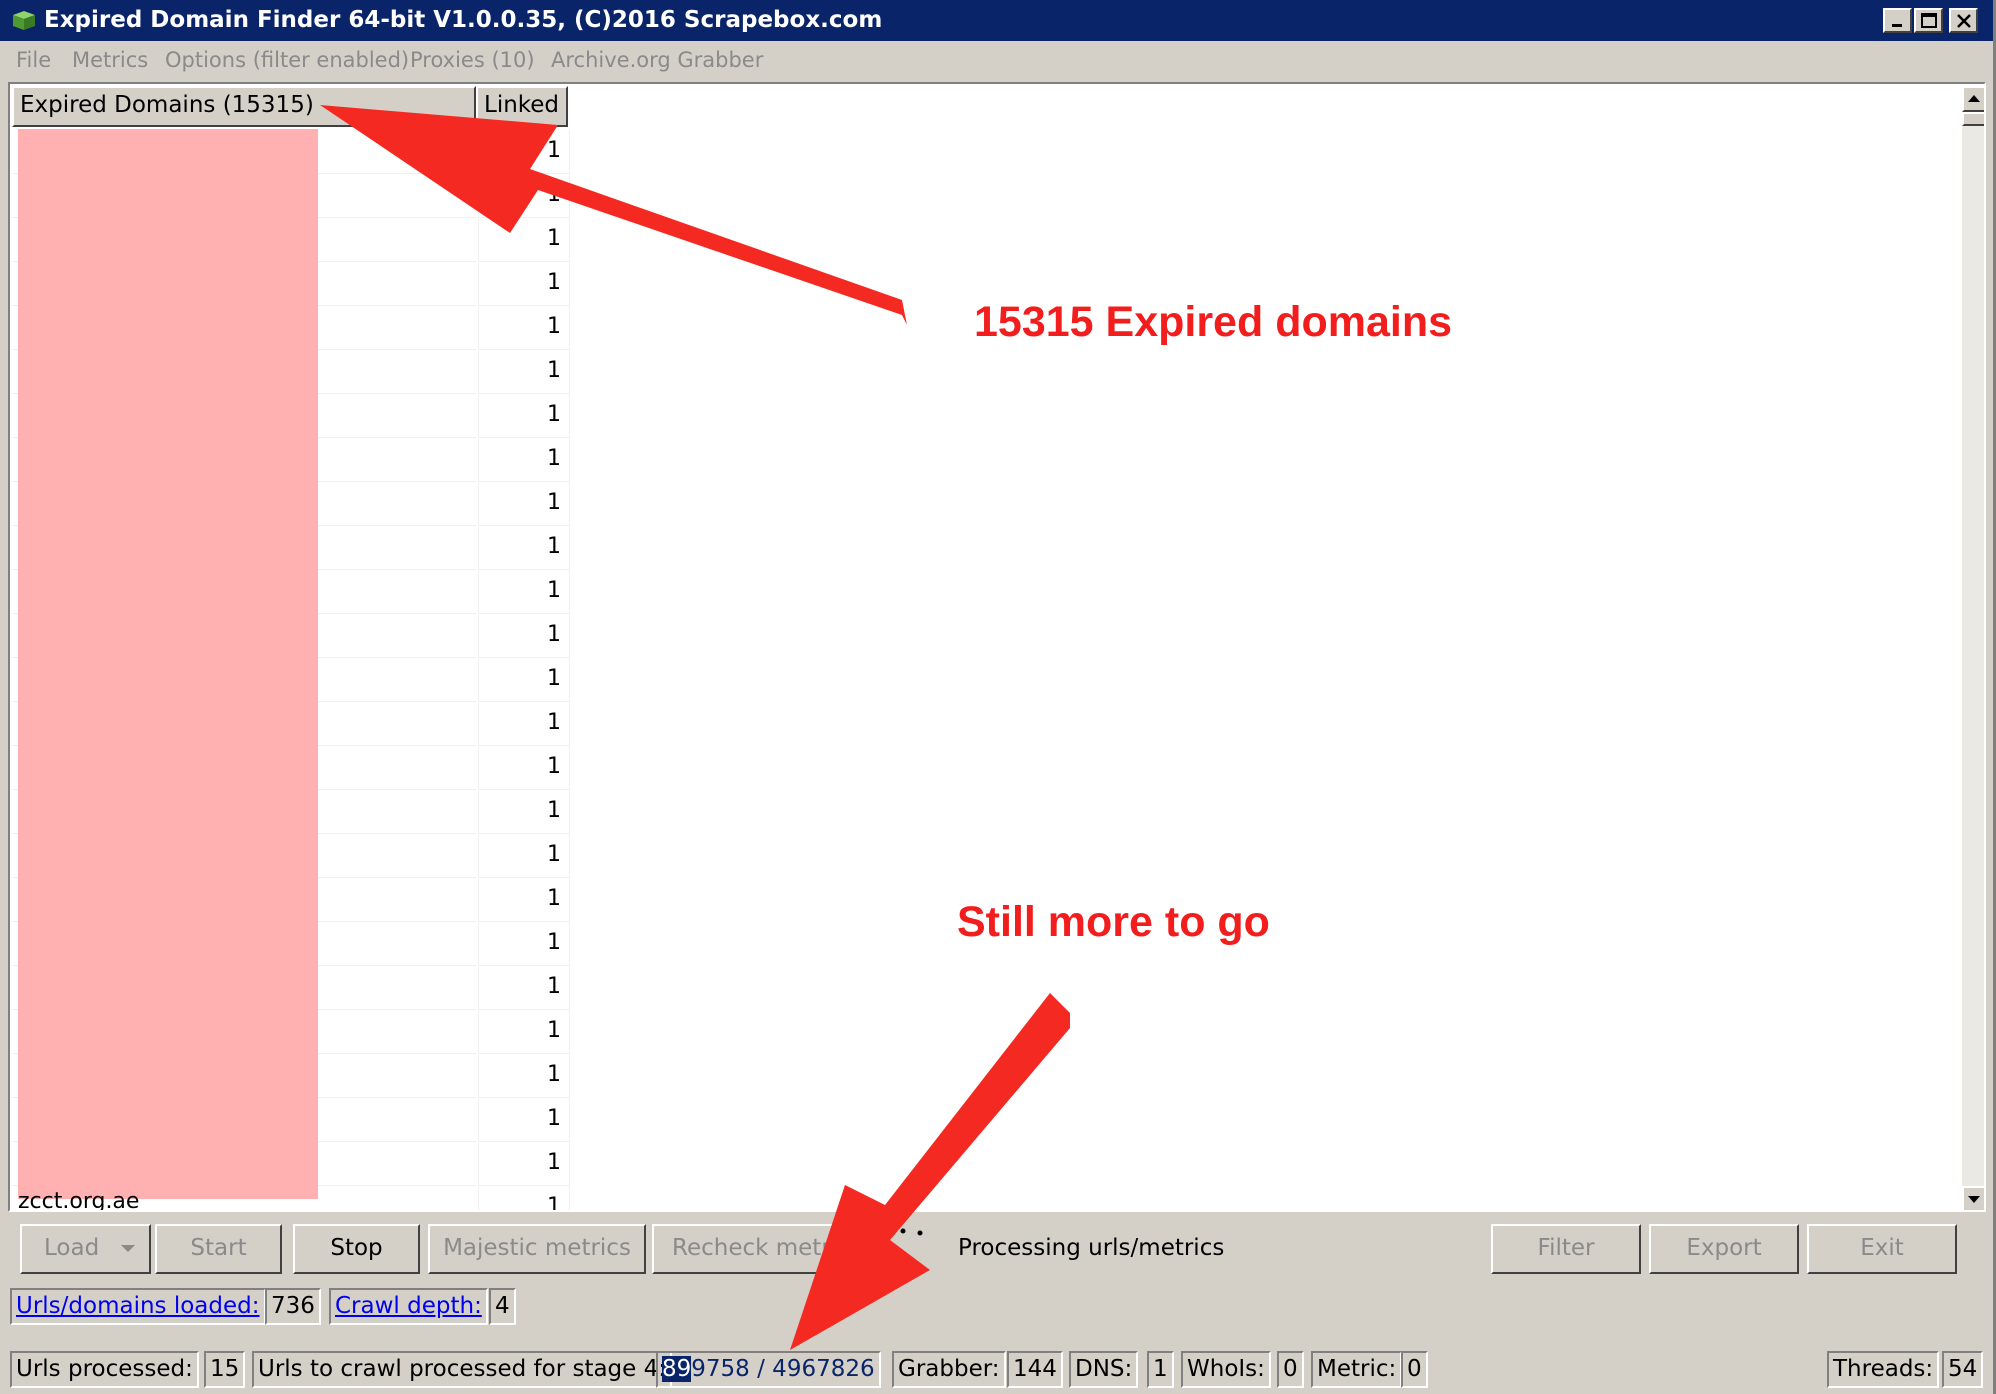 This screenshot has height=1394, width=1996. Describe the element at coordinates (949, 1369) in the screenshot. I see `grabber-label: Grabber:` at that location.